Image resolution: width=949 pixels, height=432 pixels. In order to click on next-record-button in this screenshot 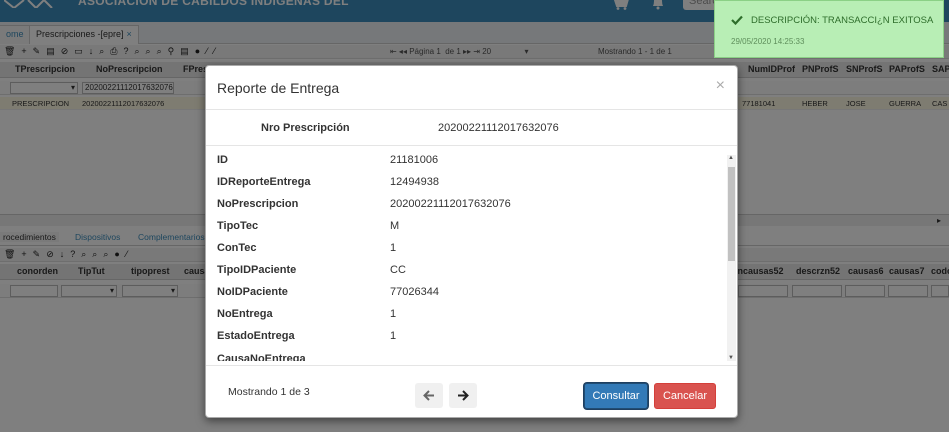, I will do `click(463, 395)`.